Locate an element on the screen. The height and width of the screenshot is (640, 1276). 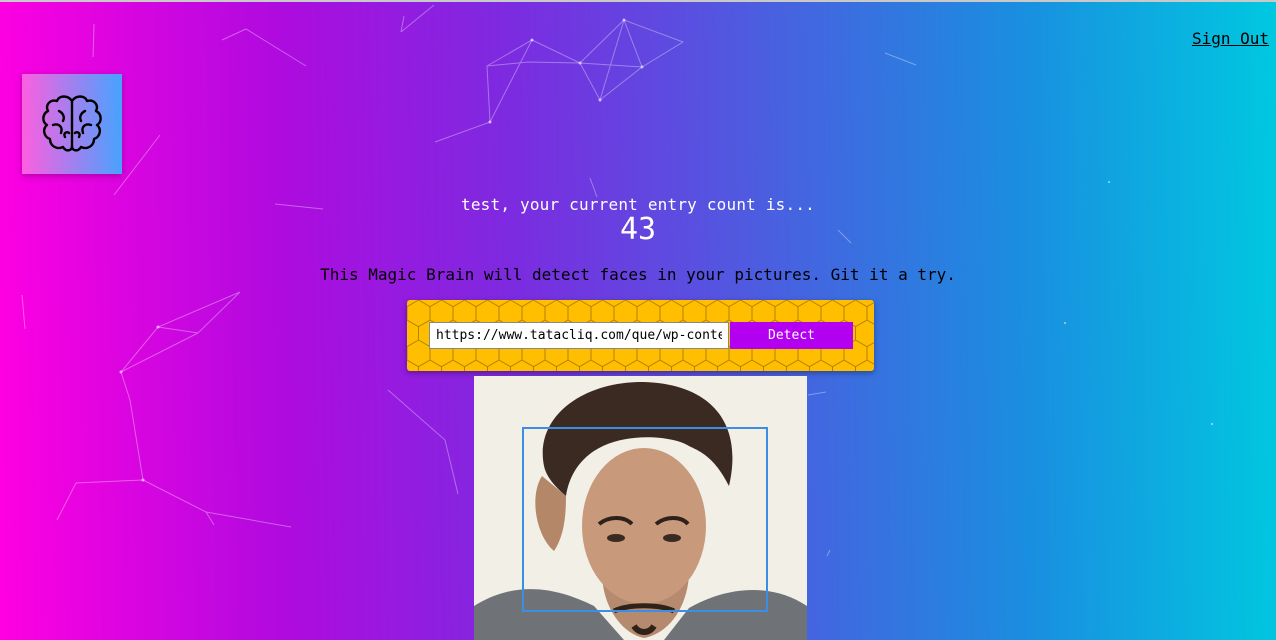
image-link-form: Detect is located at coordinates (640, 335).